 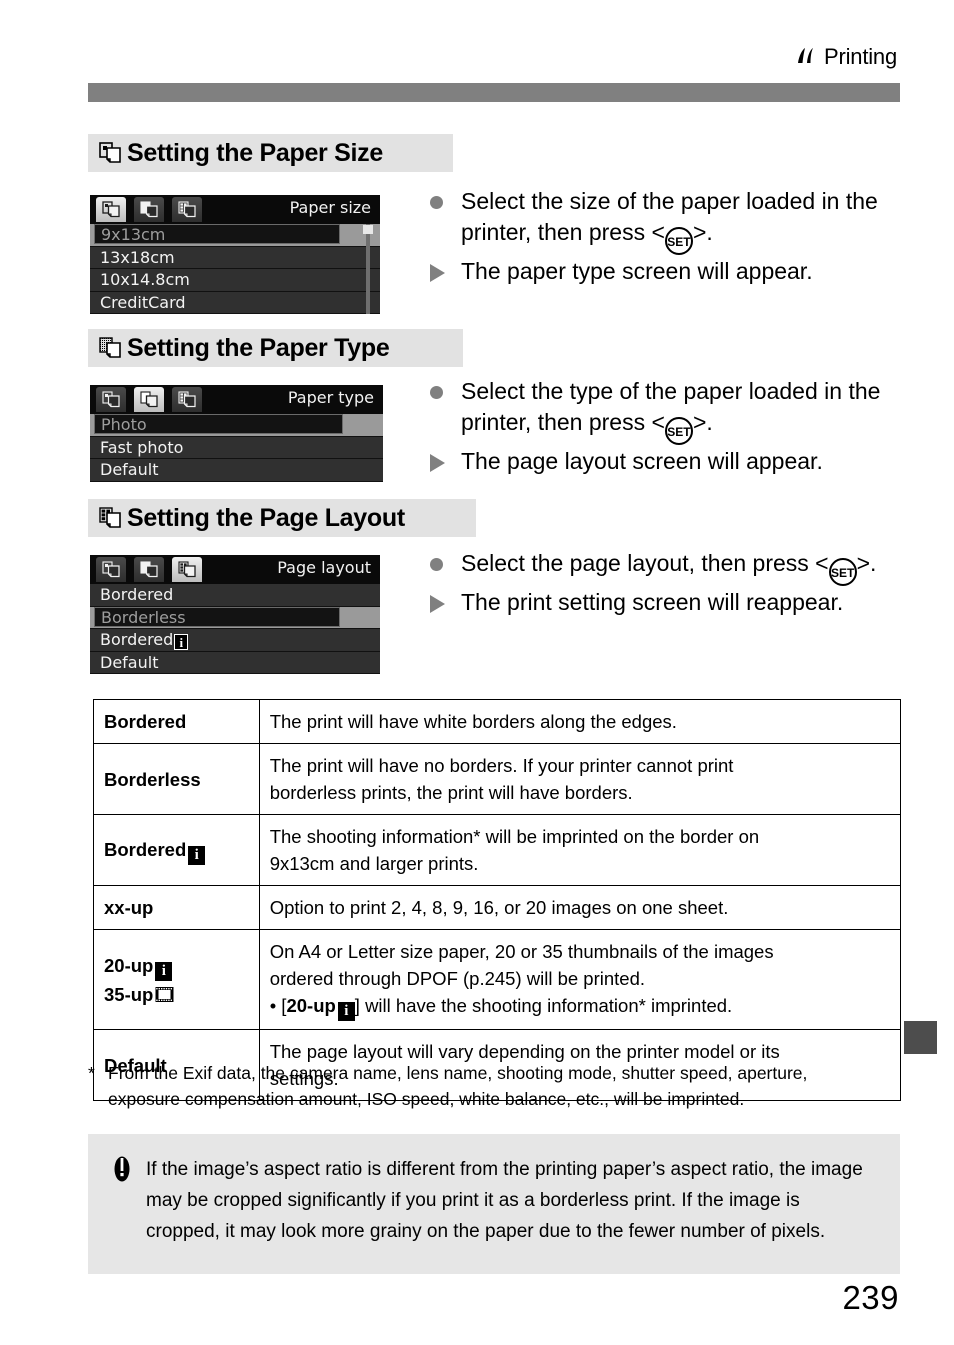 I want to click on section-heading-paper-type: Setting the Paper Type, so click(x=275, y=348).